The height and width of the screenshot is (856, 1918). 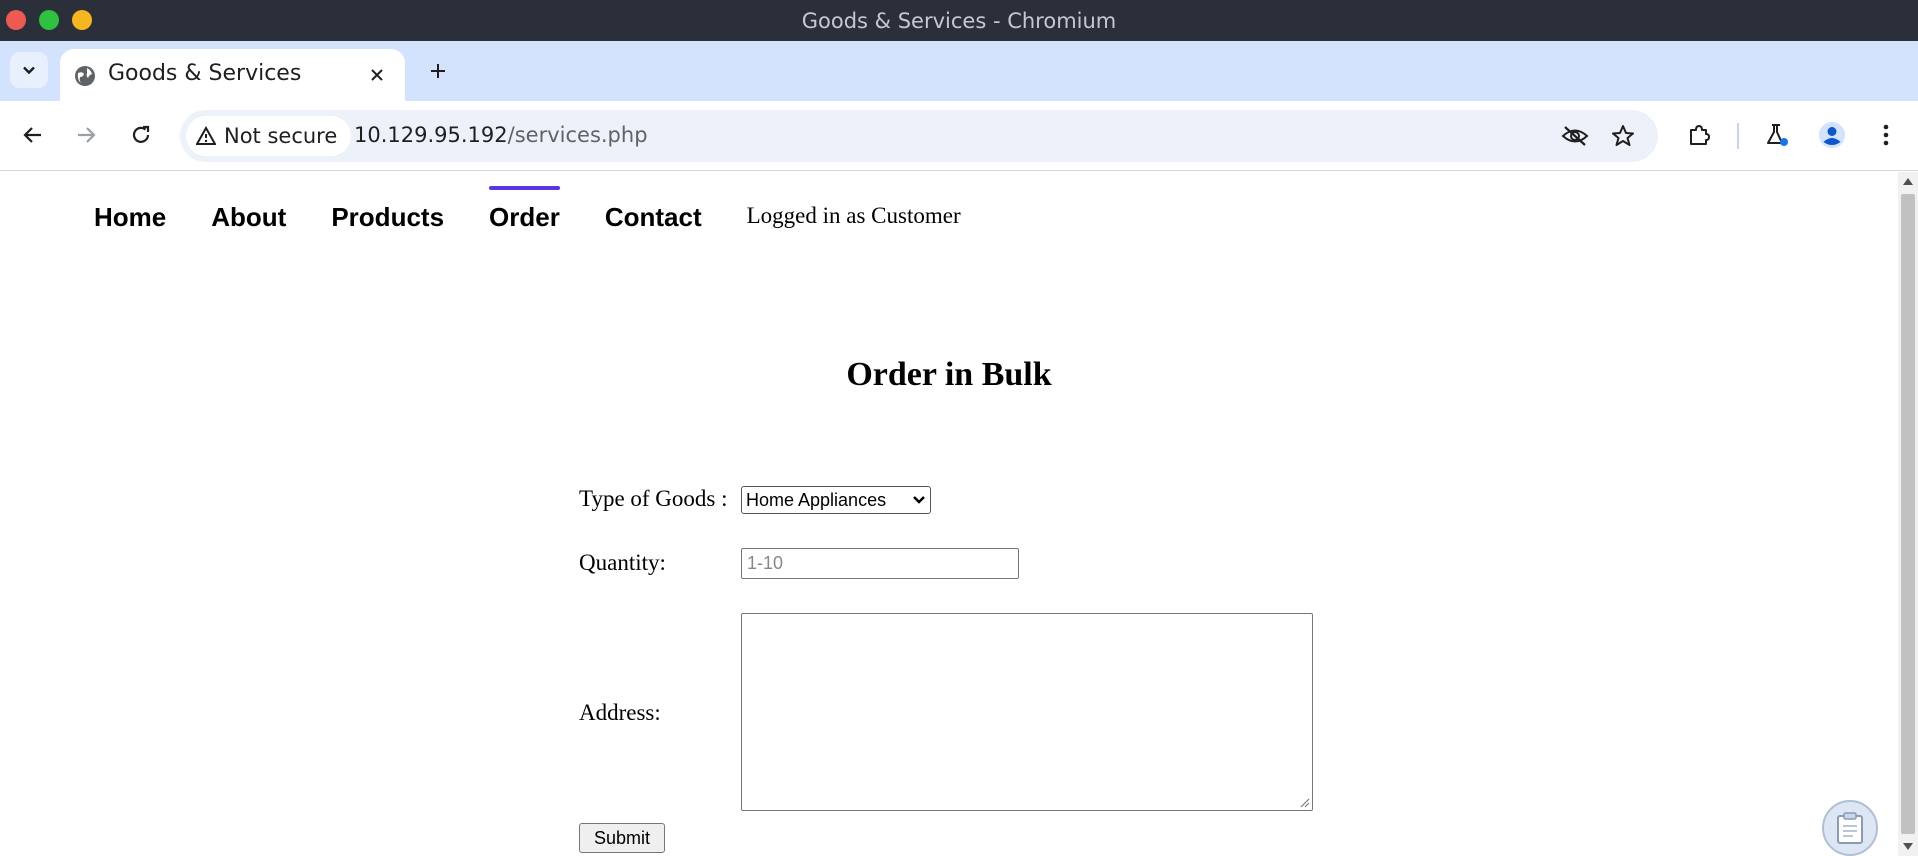 I want to click on resize-grip-icon, so click(x=1304, y=802).